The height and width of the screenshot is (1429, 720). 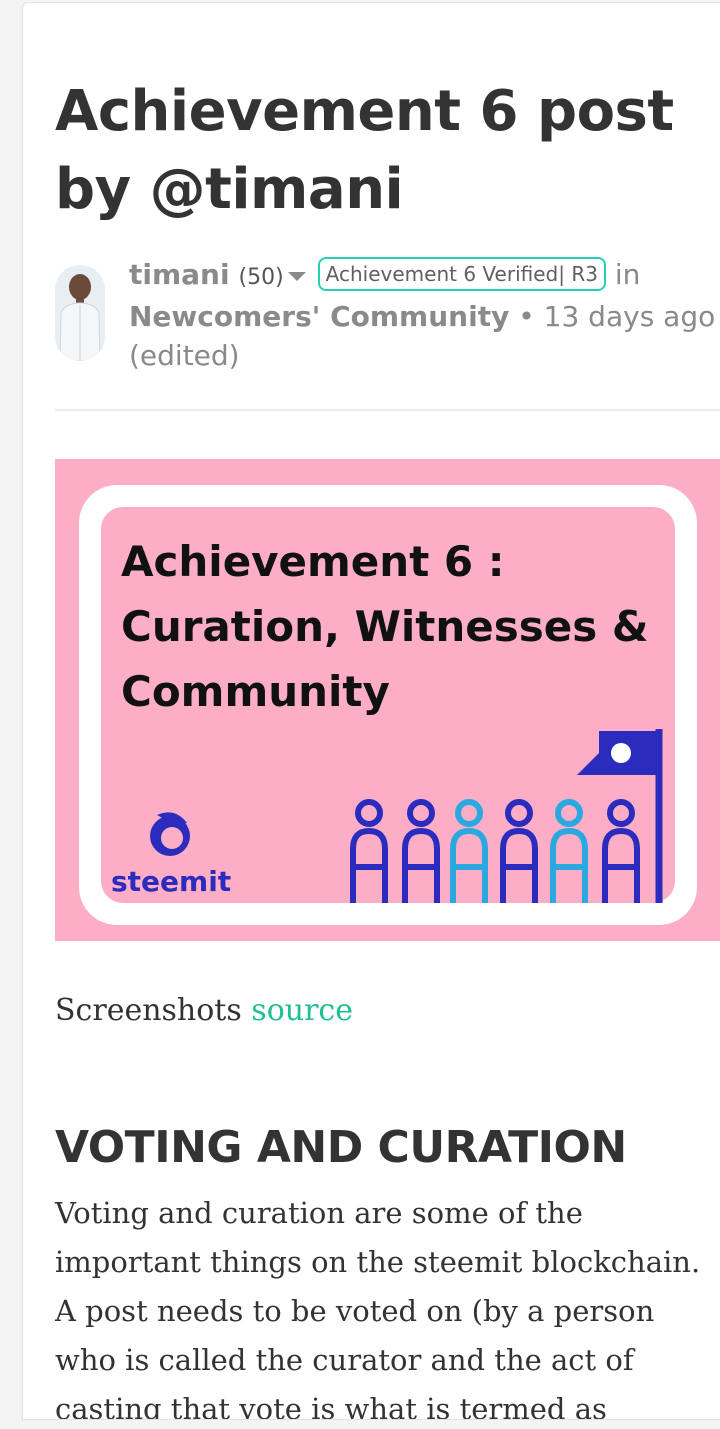 What do you see at coordinates (170, 834) in the screenshot?
I see `steemit-logo-icon` at bounding box center [170, 834].